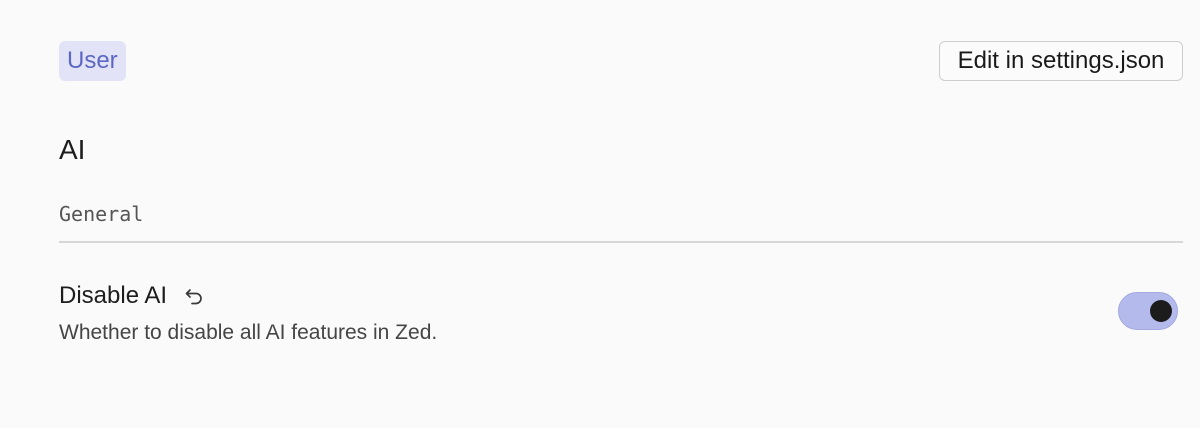 The width and height of the screenshot is (1200, 428). What do you see at coordinates (194, 296) in the screenshot?
I see `reset-arrow-icon` at bounding box center [194, 296].